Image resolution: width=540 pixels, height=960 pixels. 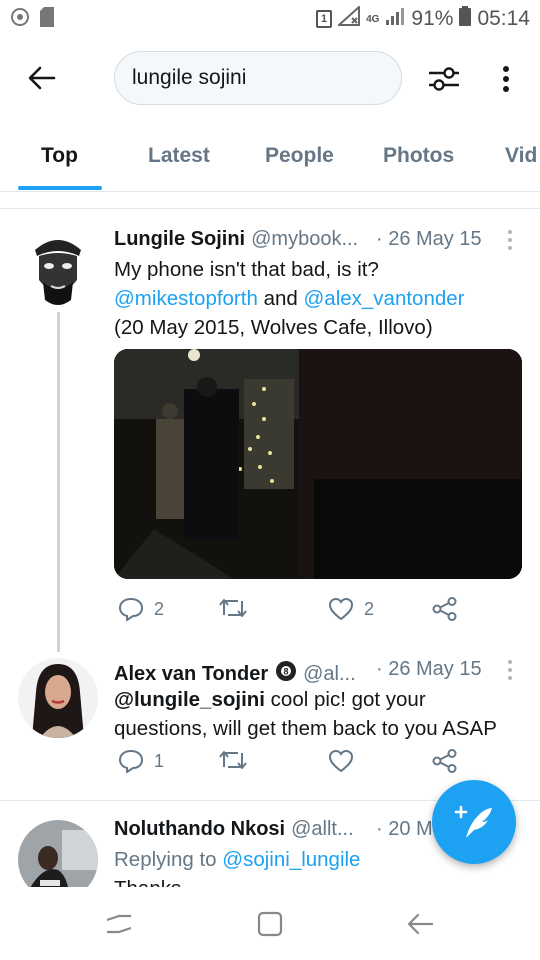 What do you see at coordinates (319, 612) in the screenshot?
I see `tweet-actions: 2 2` at bounding box center [319, 612].